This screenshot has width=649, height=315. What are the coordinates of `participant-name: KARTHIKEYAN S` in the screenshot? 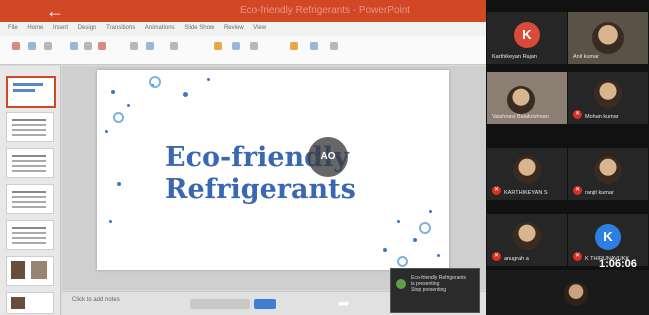 It's located at (526, 193).